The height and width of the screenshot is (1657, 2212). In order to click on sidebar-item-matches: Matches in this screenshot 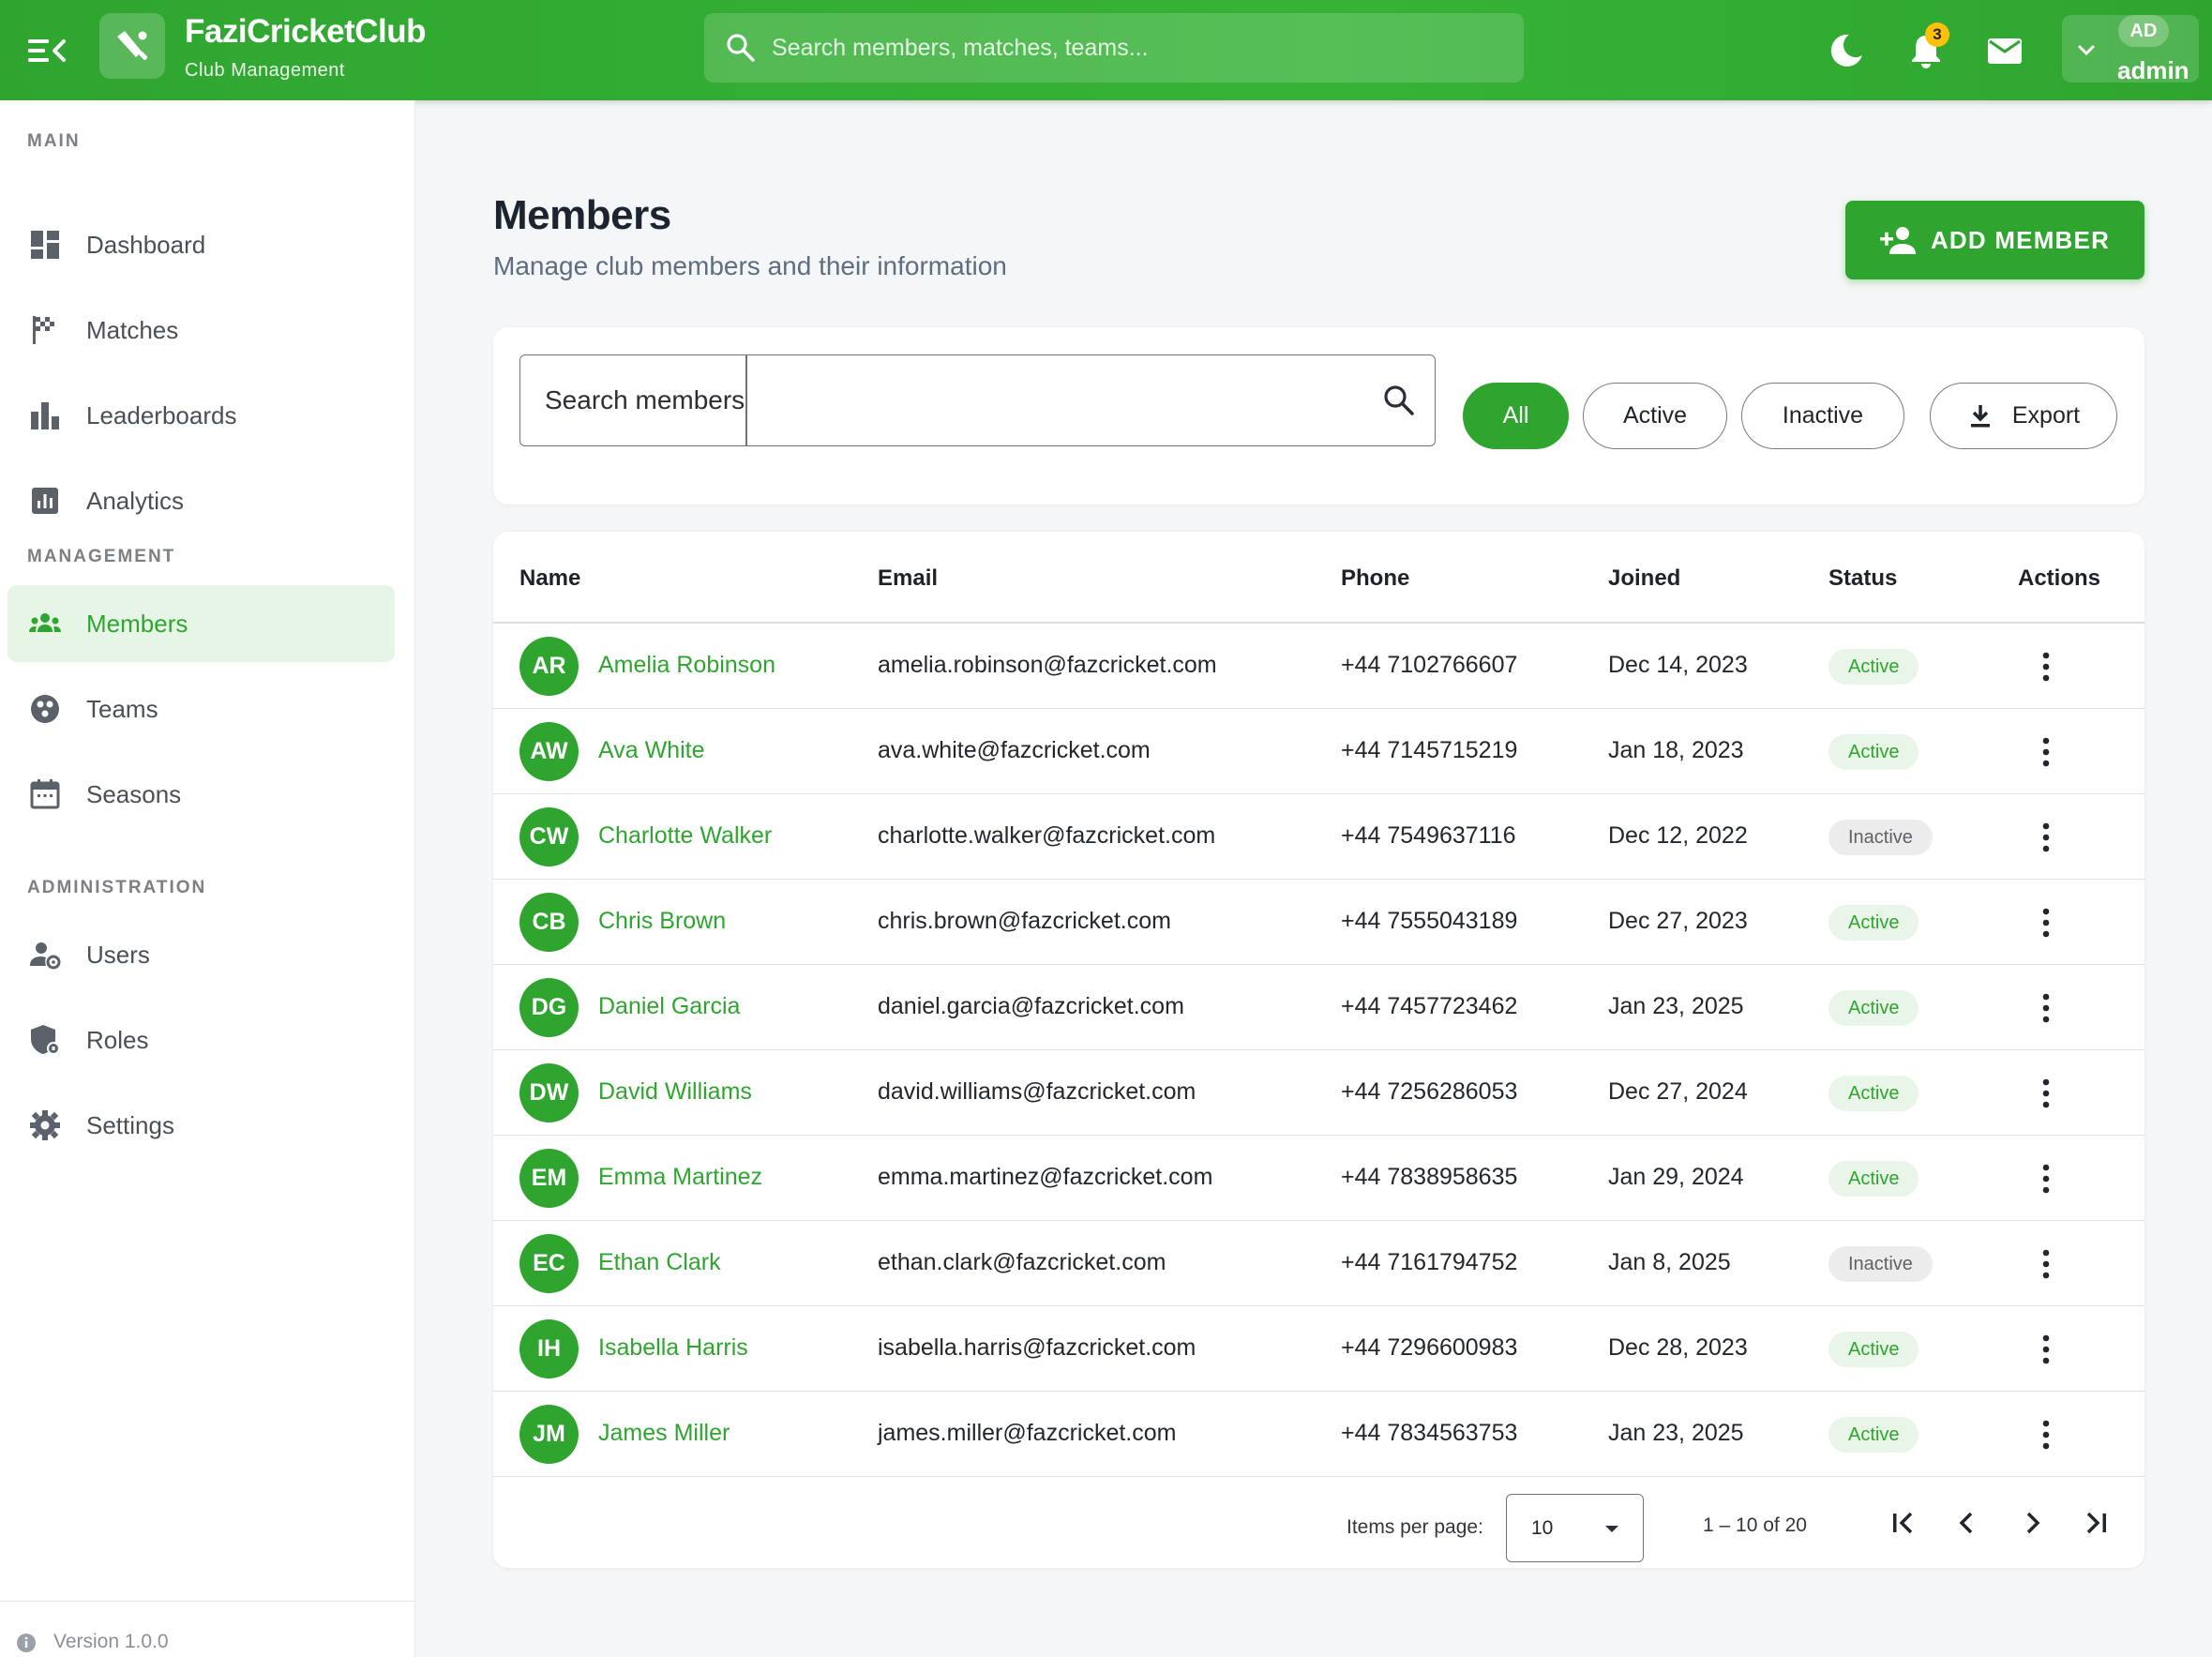, I will do `click(201, 330)`.